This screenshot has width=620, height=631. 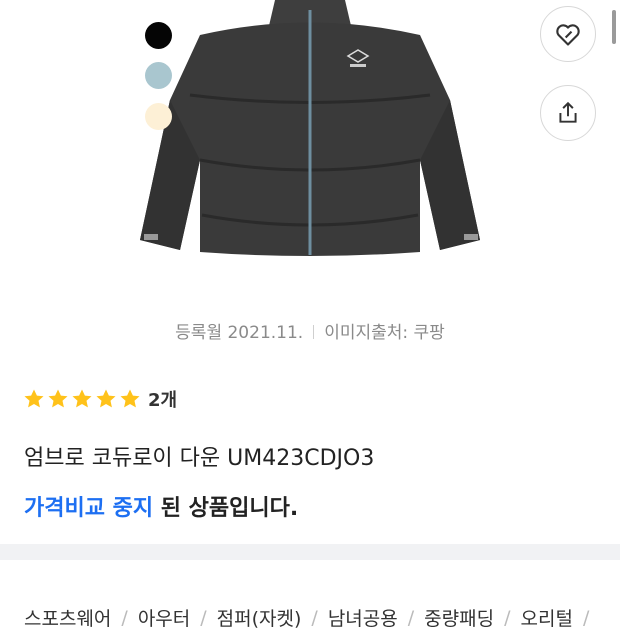 I want to click on price-compare-notice: 가격비교 중지 된 상품입니다., so click(x=161, y=506).